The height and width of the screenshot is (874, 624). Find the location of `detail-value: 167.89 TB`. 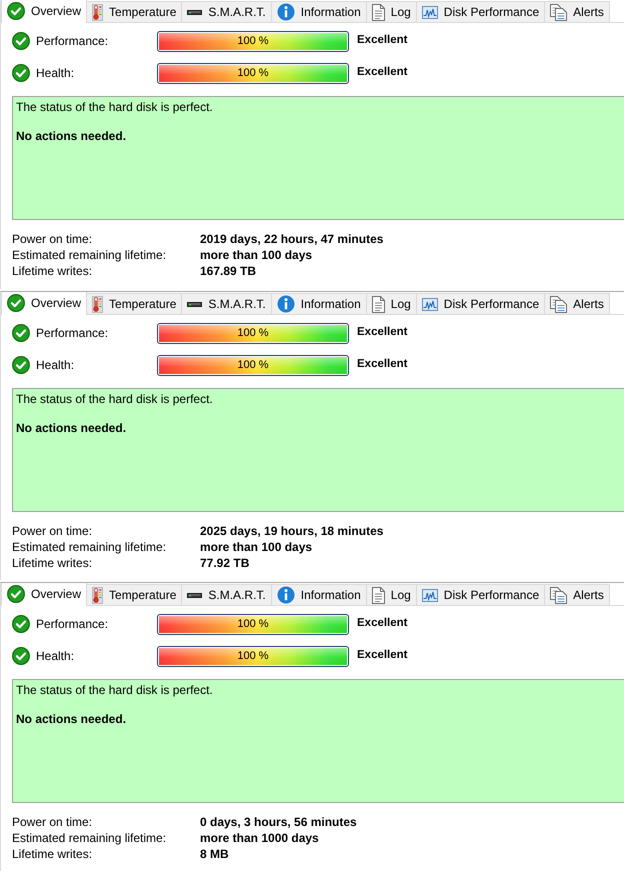

detail-value: 167.89 TB is located at coordinates (229, 271).